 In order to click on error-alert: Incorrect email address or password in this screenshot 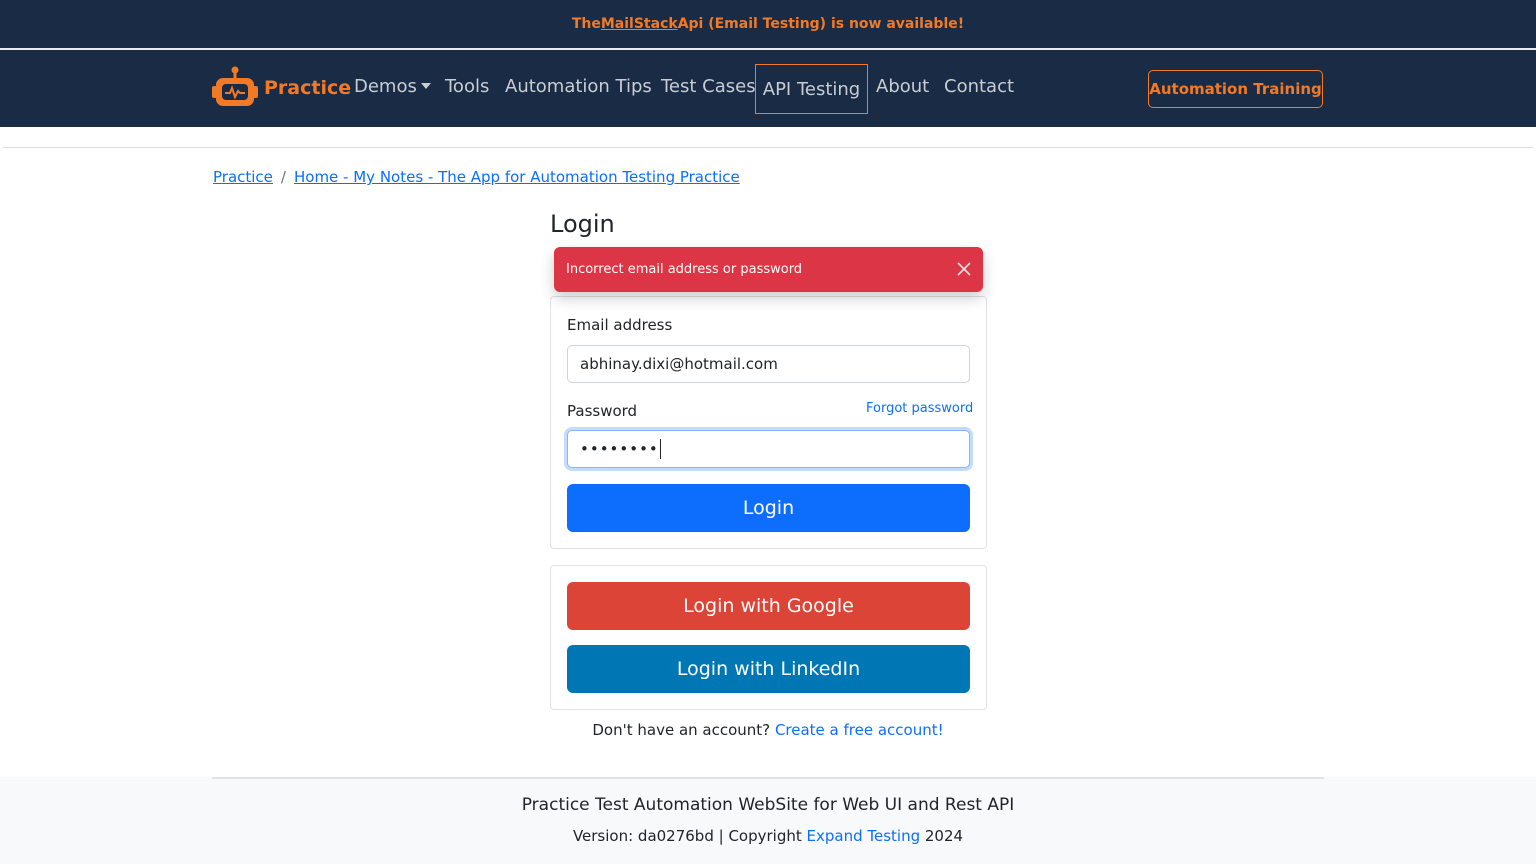, I will do `click(768, 269)`.